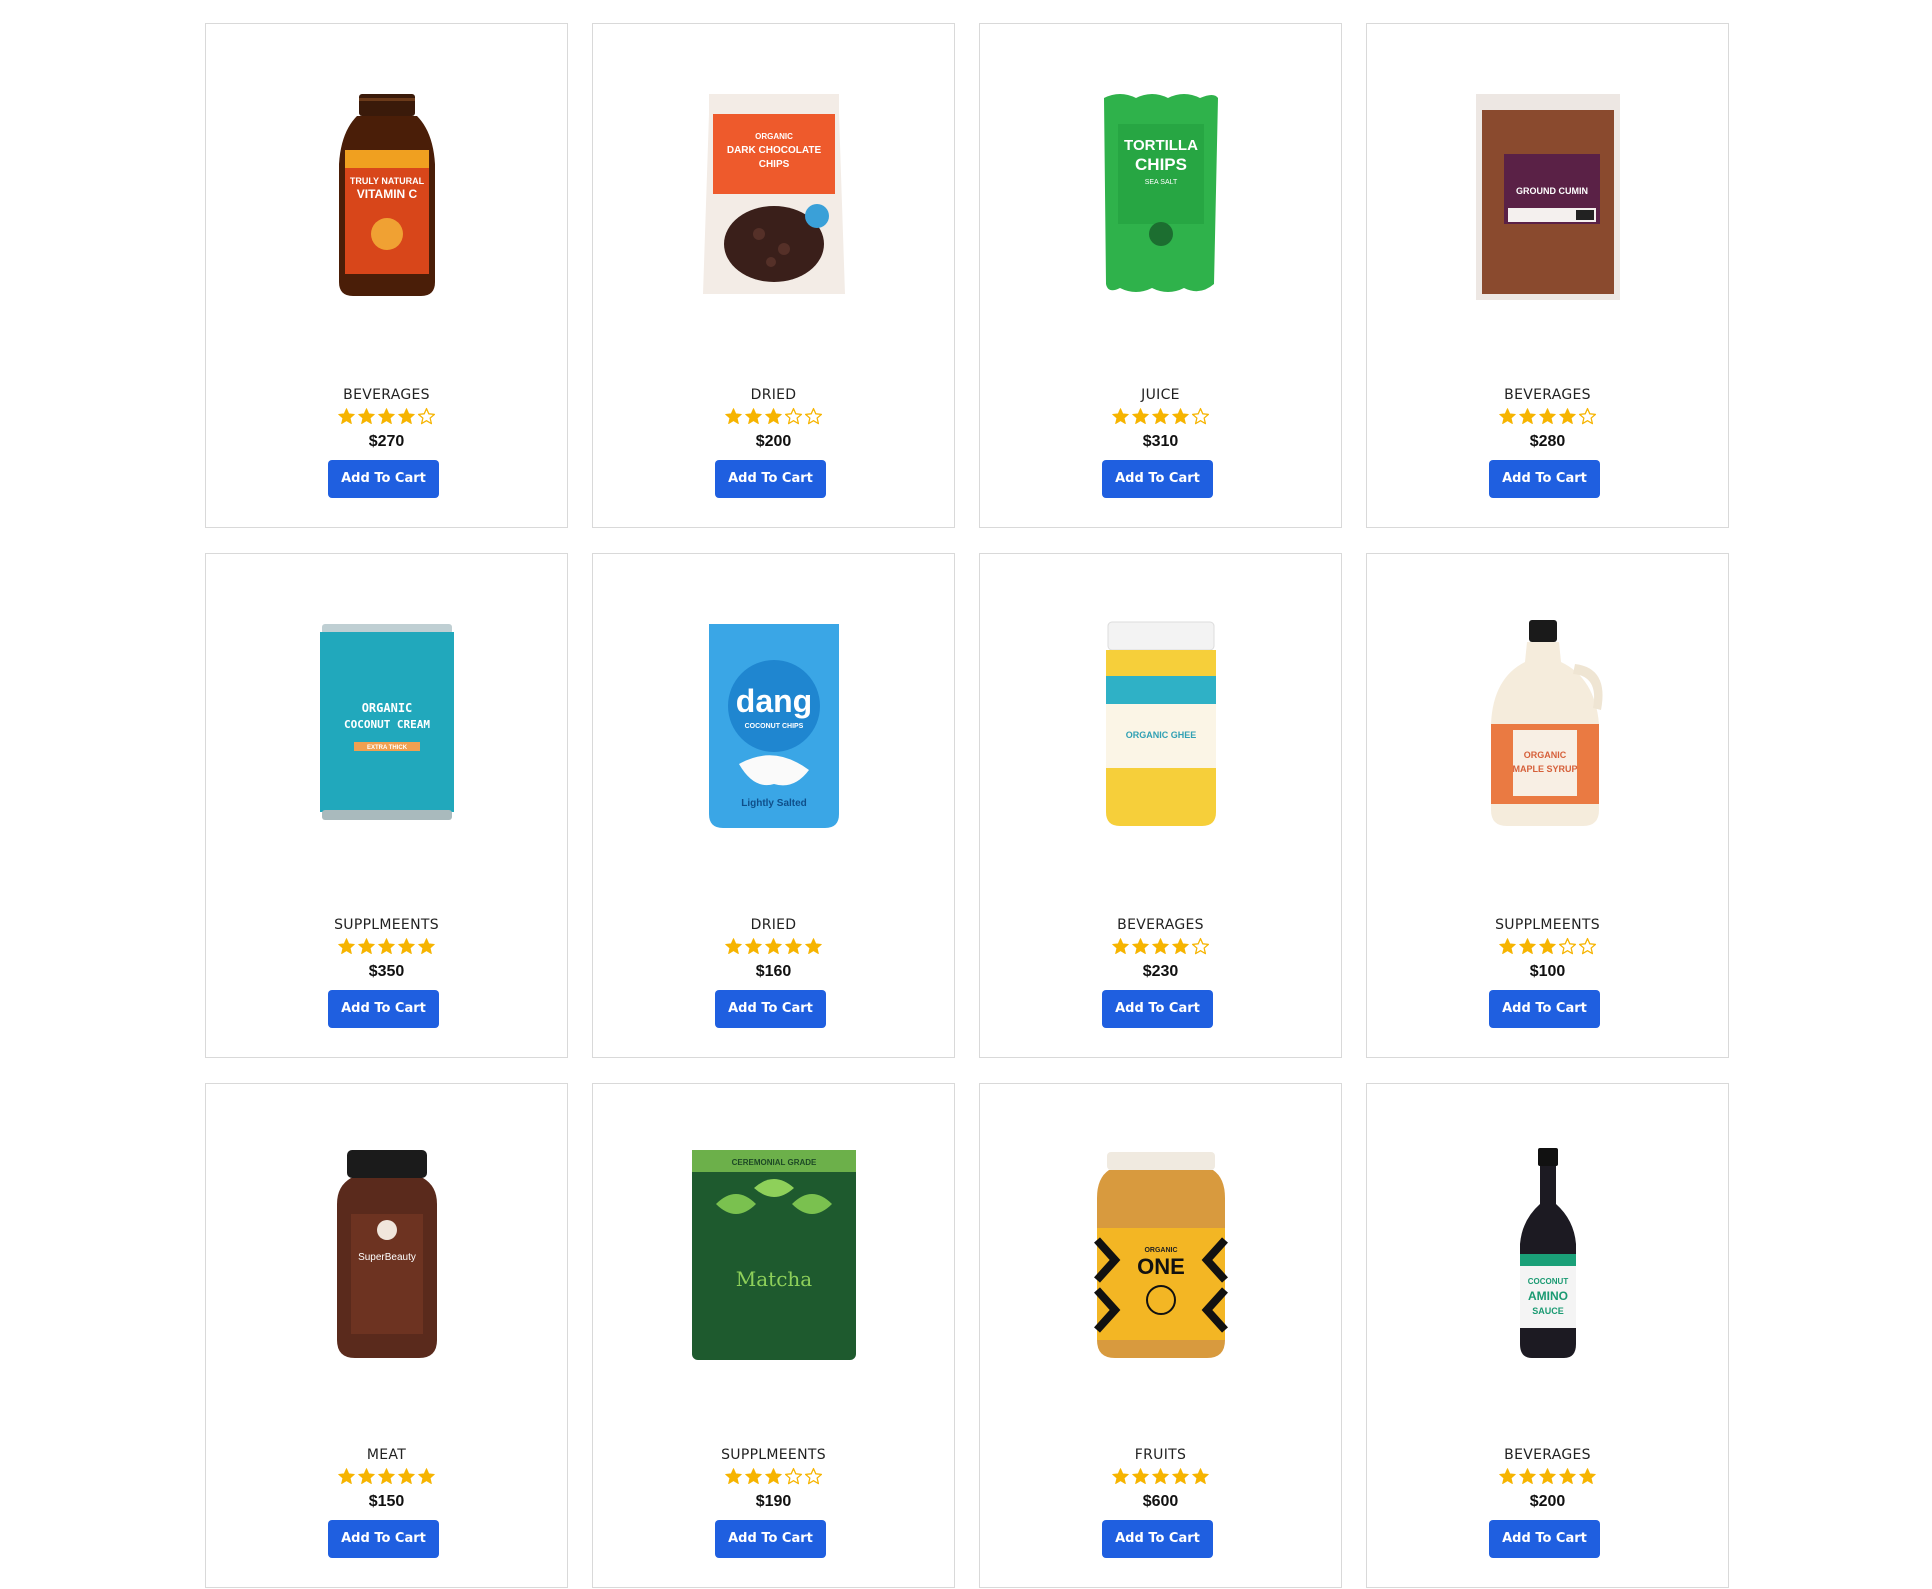 This screenshot has height=1589, width=1932. I want to click on product-image: ORGANIC DARK CHOCOLATE CHIPS, so click(773, 194).